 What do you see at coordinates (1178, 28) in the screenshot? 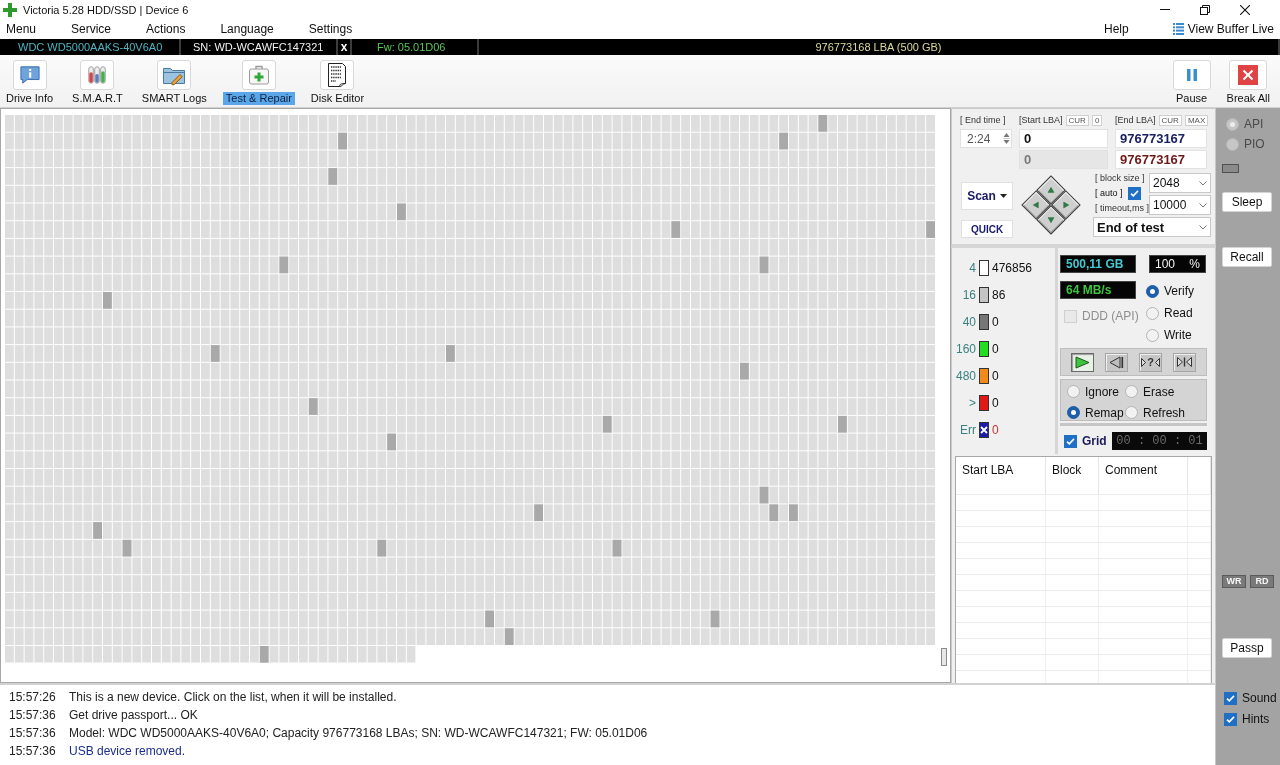
I see `list-icon` at bounding box center [1178, 28].